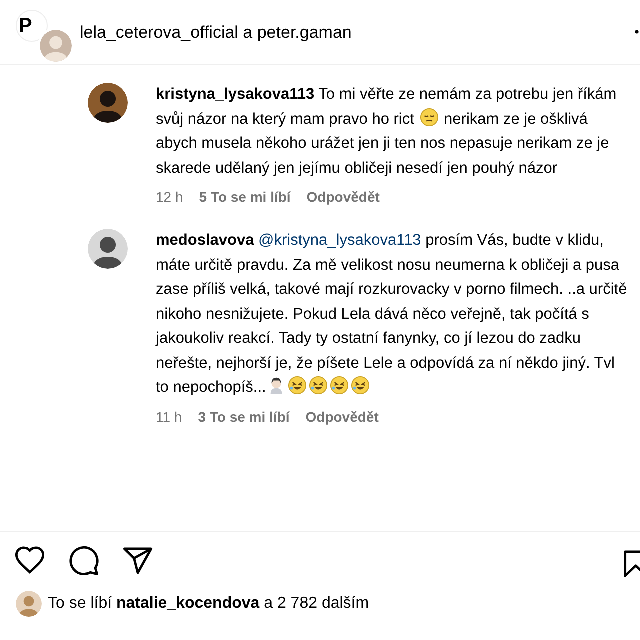  Describe the element at coordinates (245, 197) in the screenshot. I see `likes-count-link: 5 To se mi líbí` at that location.